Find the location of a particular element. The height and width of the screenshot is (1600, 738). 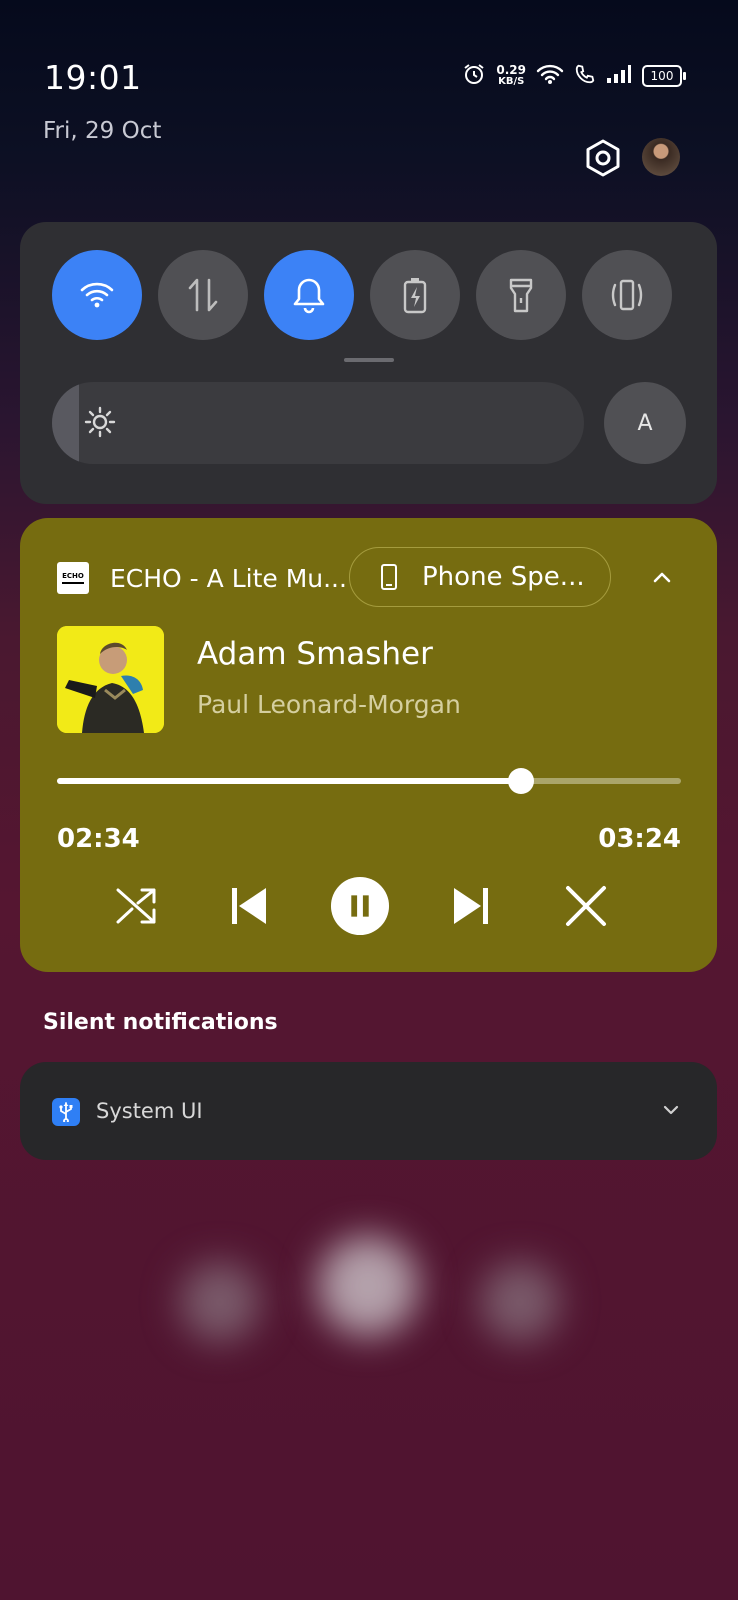

total-duration: 03:24 is located at coordinates (639, 839).